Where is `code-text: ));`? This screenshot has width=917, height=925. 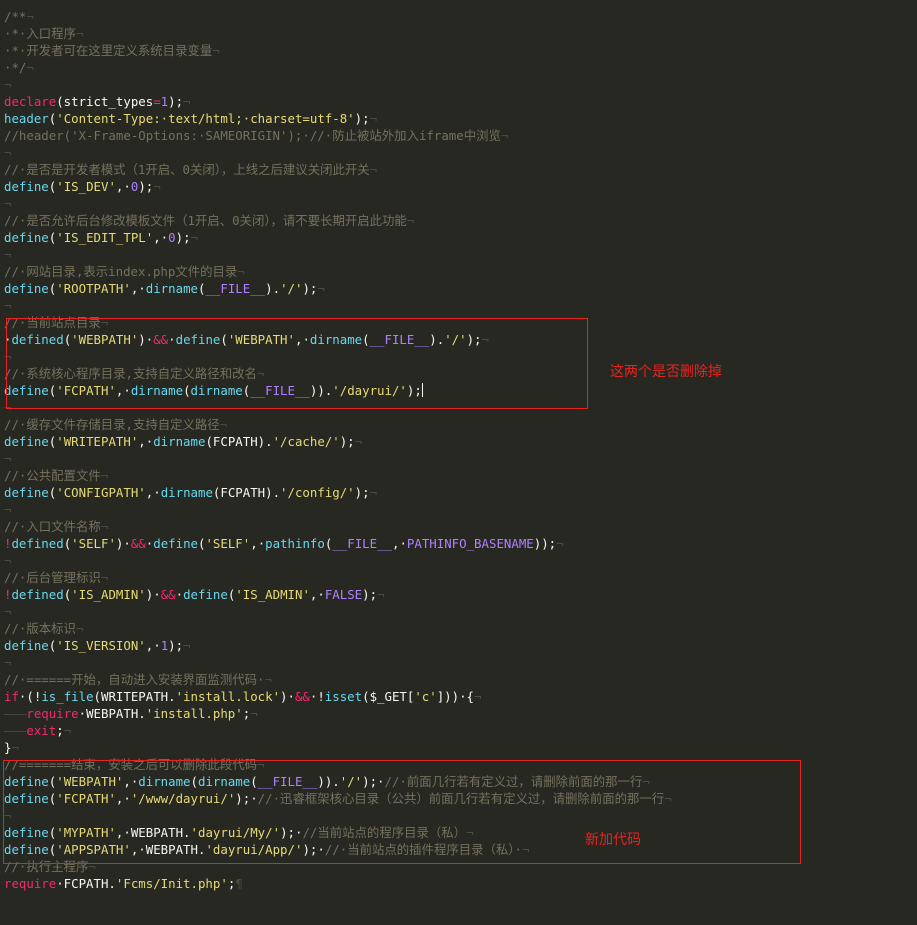 code-text: )); is located at coordinates (545, 543).